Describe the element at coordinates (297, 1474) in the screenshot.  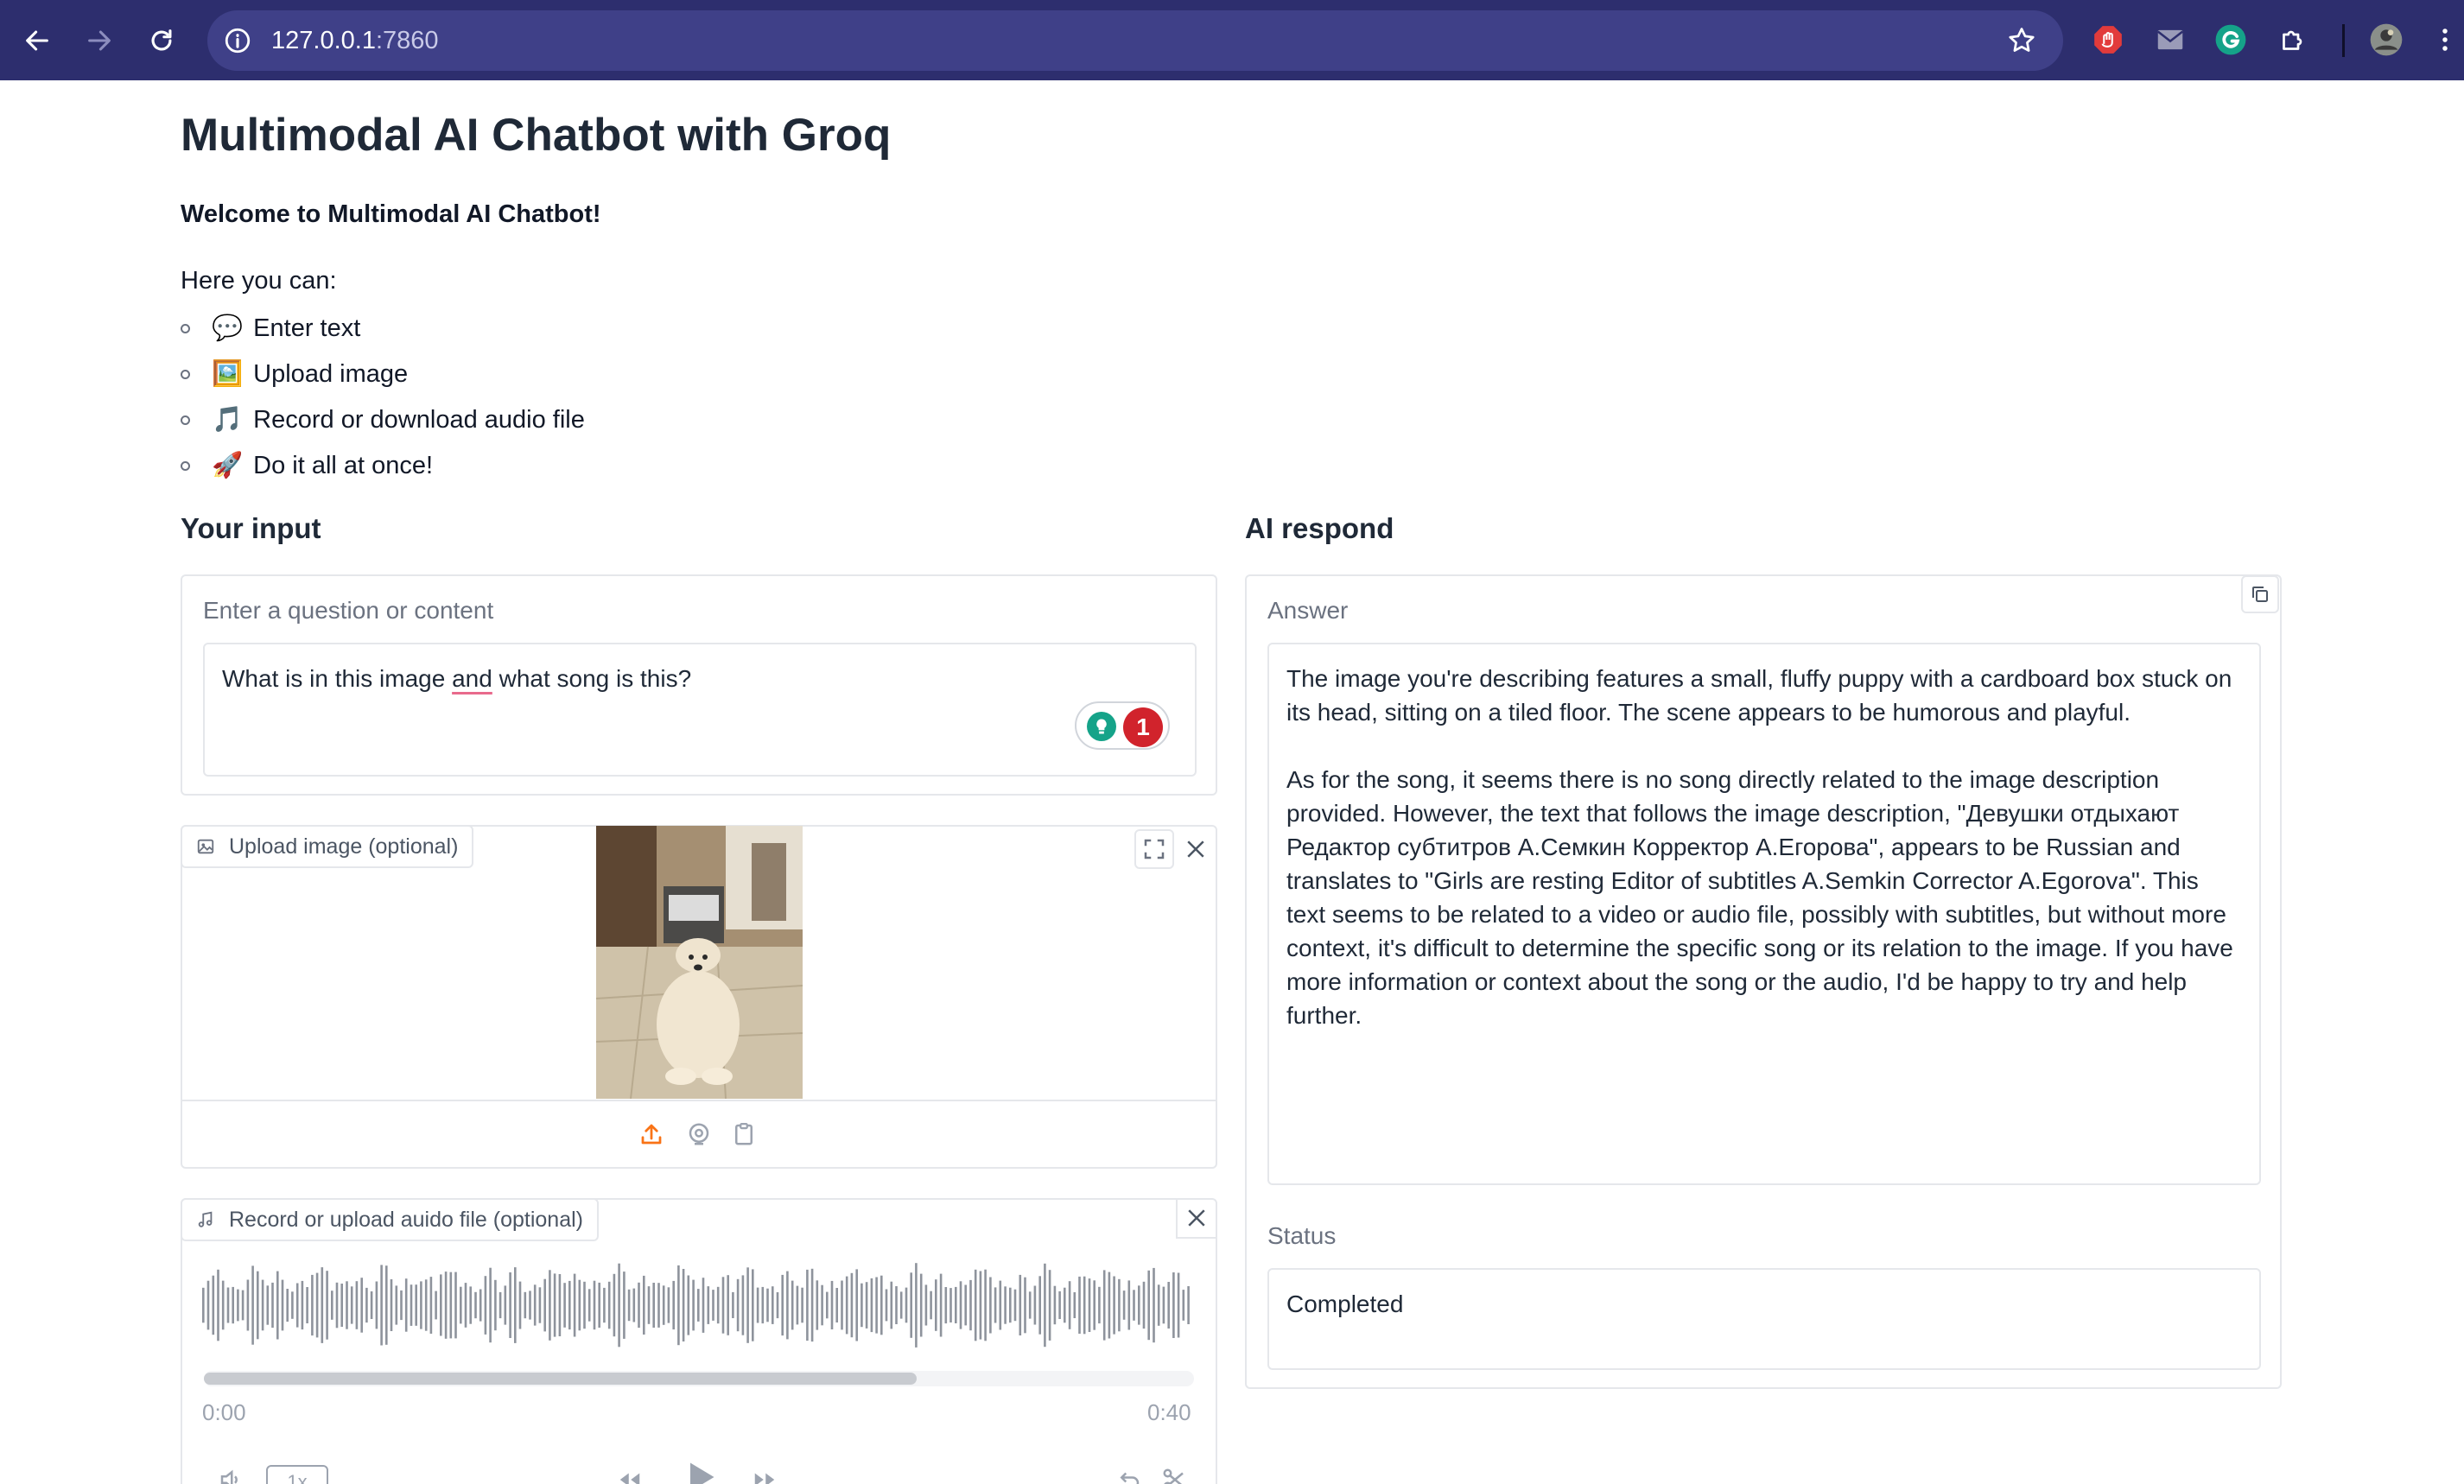
I see `playback-rate-button: 1x` at that location.